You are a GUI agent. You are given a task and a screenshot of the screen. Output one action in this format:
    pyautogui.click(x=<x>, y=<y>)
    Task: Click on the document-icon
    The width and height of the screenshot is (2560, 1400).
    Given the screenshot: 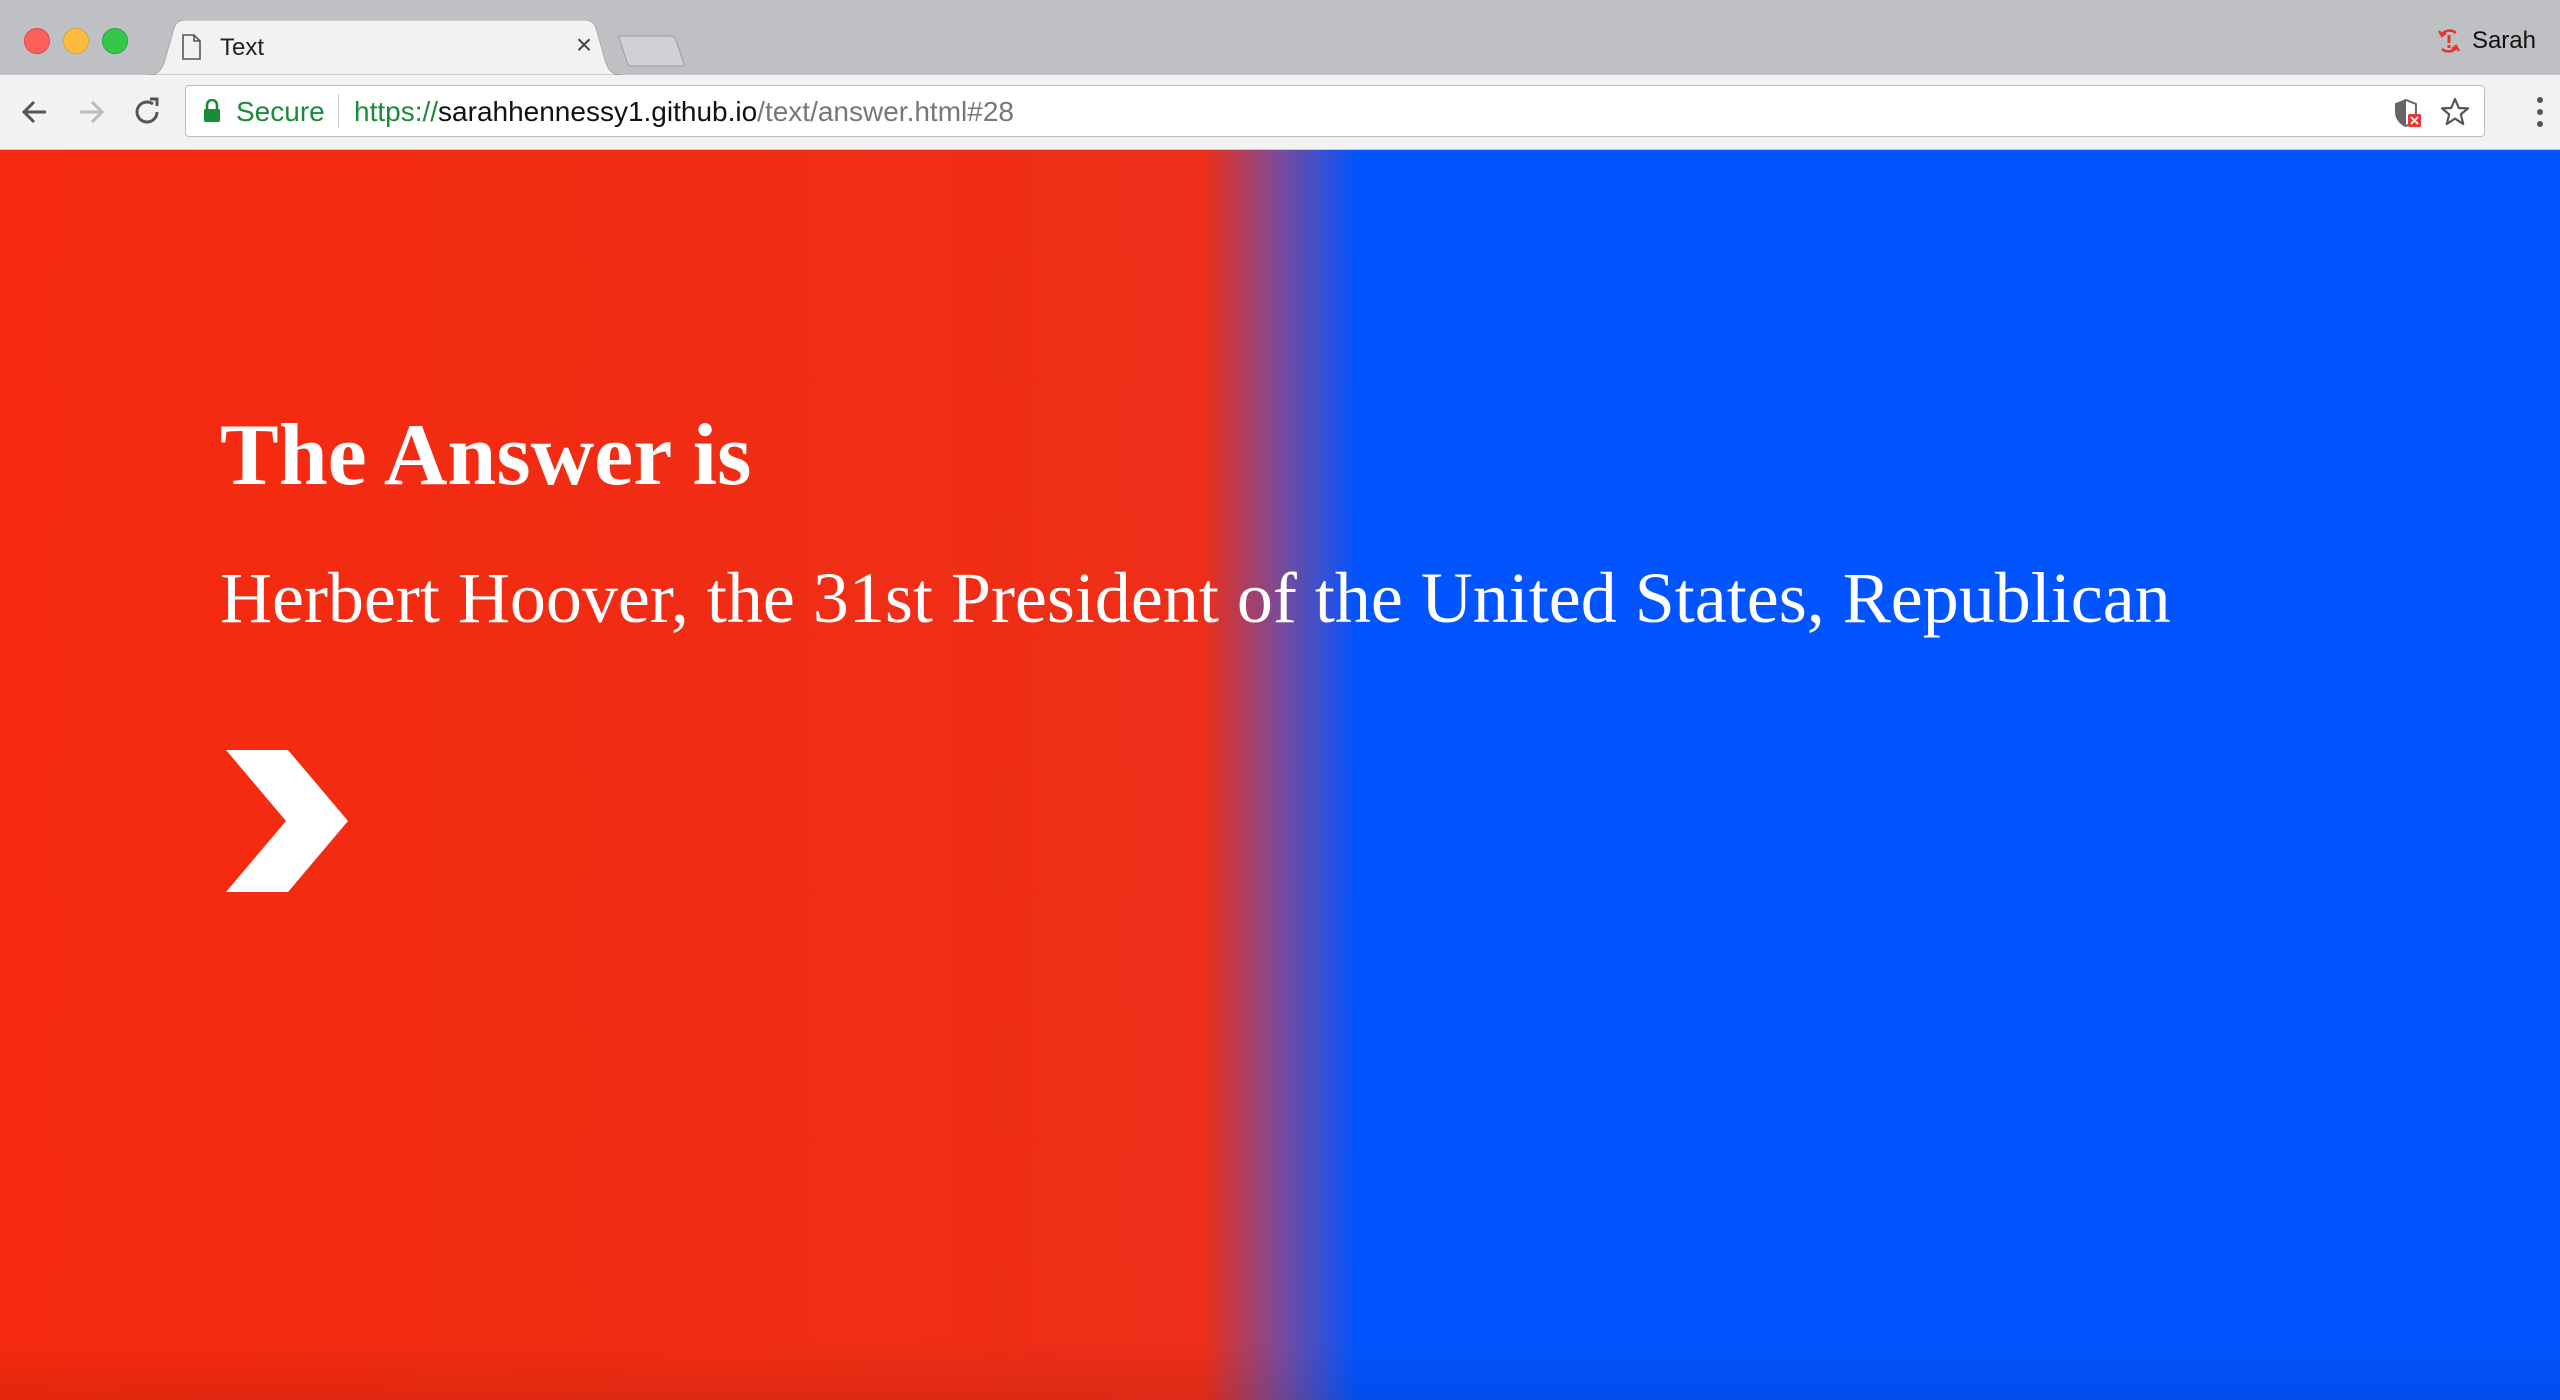 What is the action you would take?
    pyautogui.click(x=191, y=47)
    